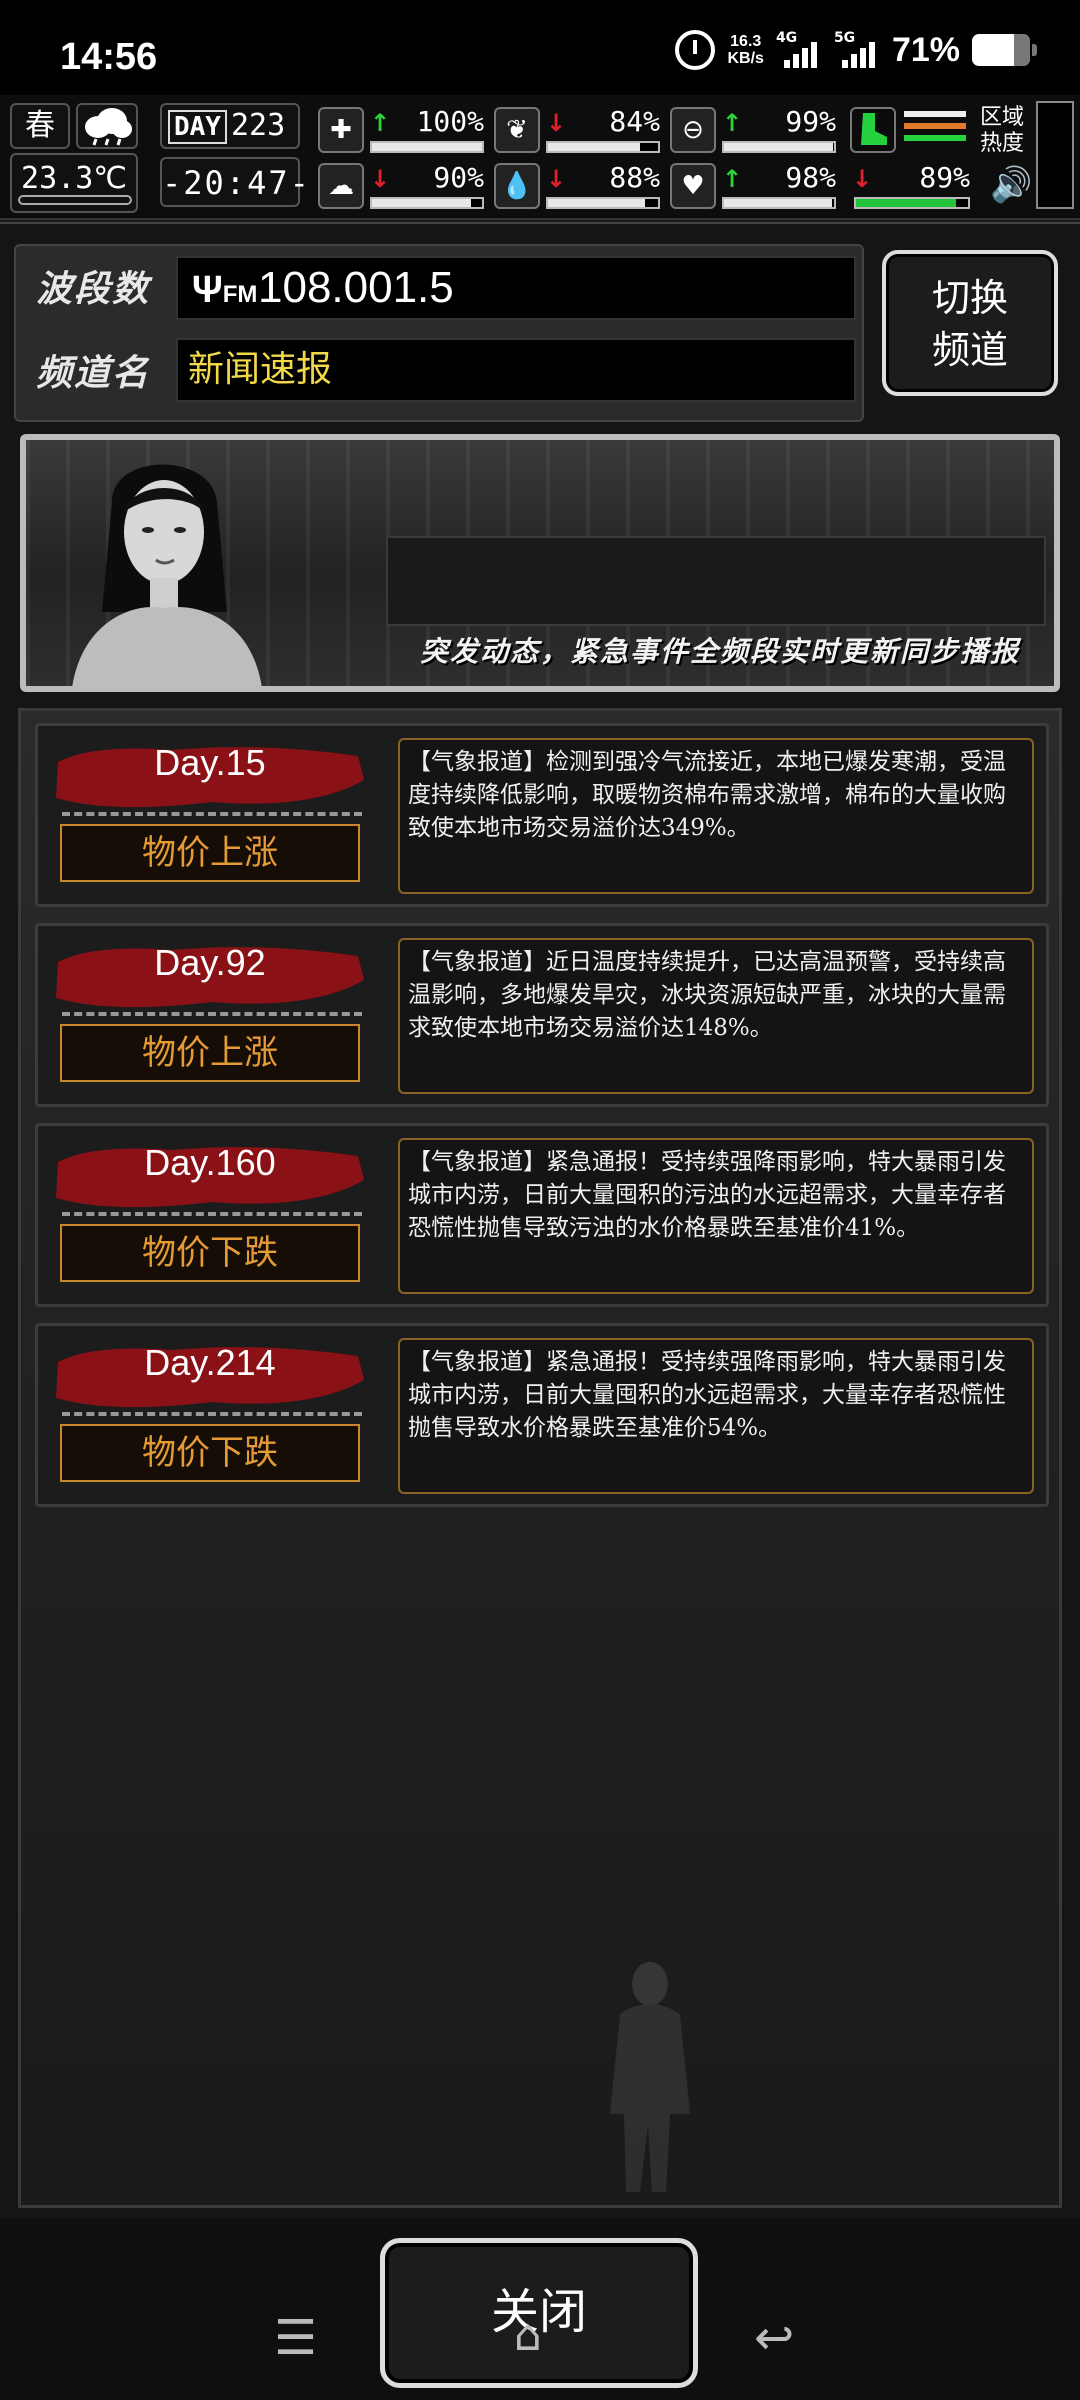 This screenshot has height=2400, width=1080. Describe the element at coordinates (579, 130) in the screenshot. I see `stat-hunger: ❦ ↓ 84%` at that location.